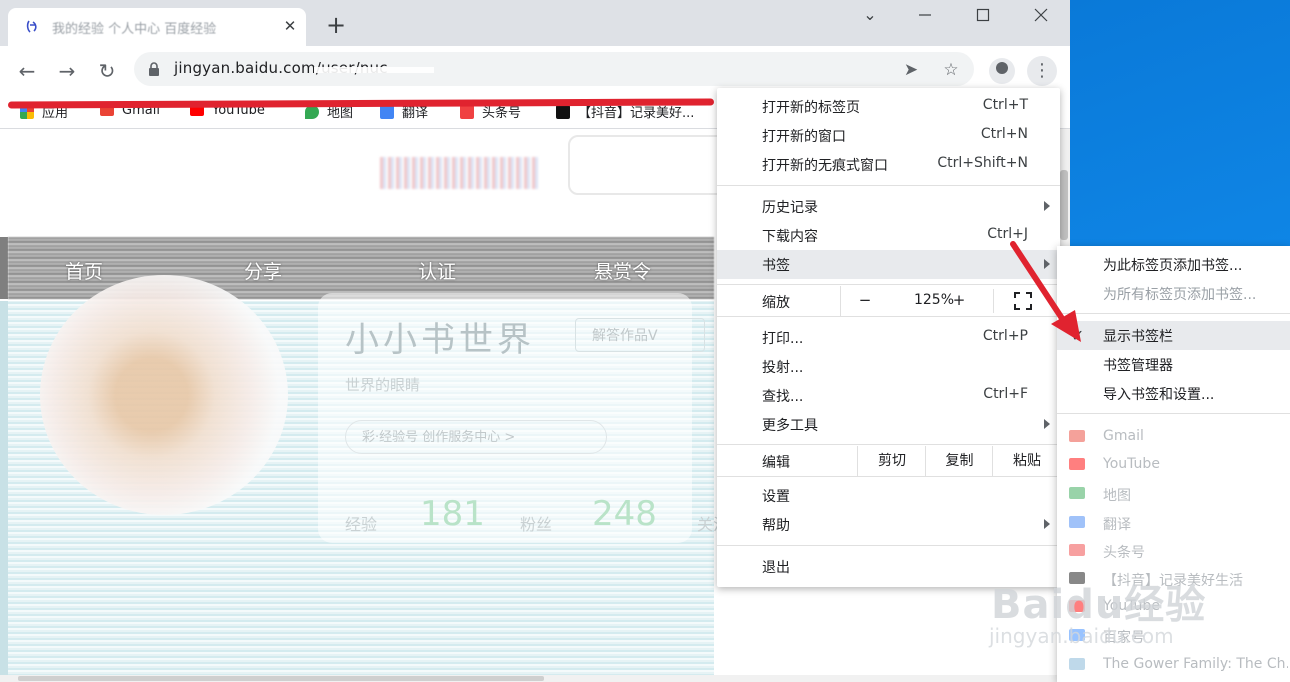 This screenshot has height=682, width=1290. I want to click on site-search-box, so click(655, 165).